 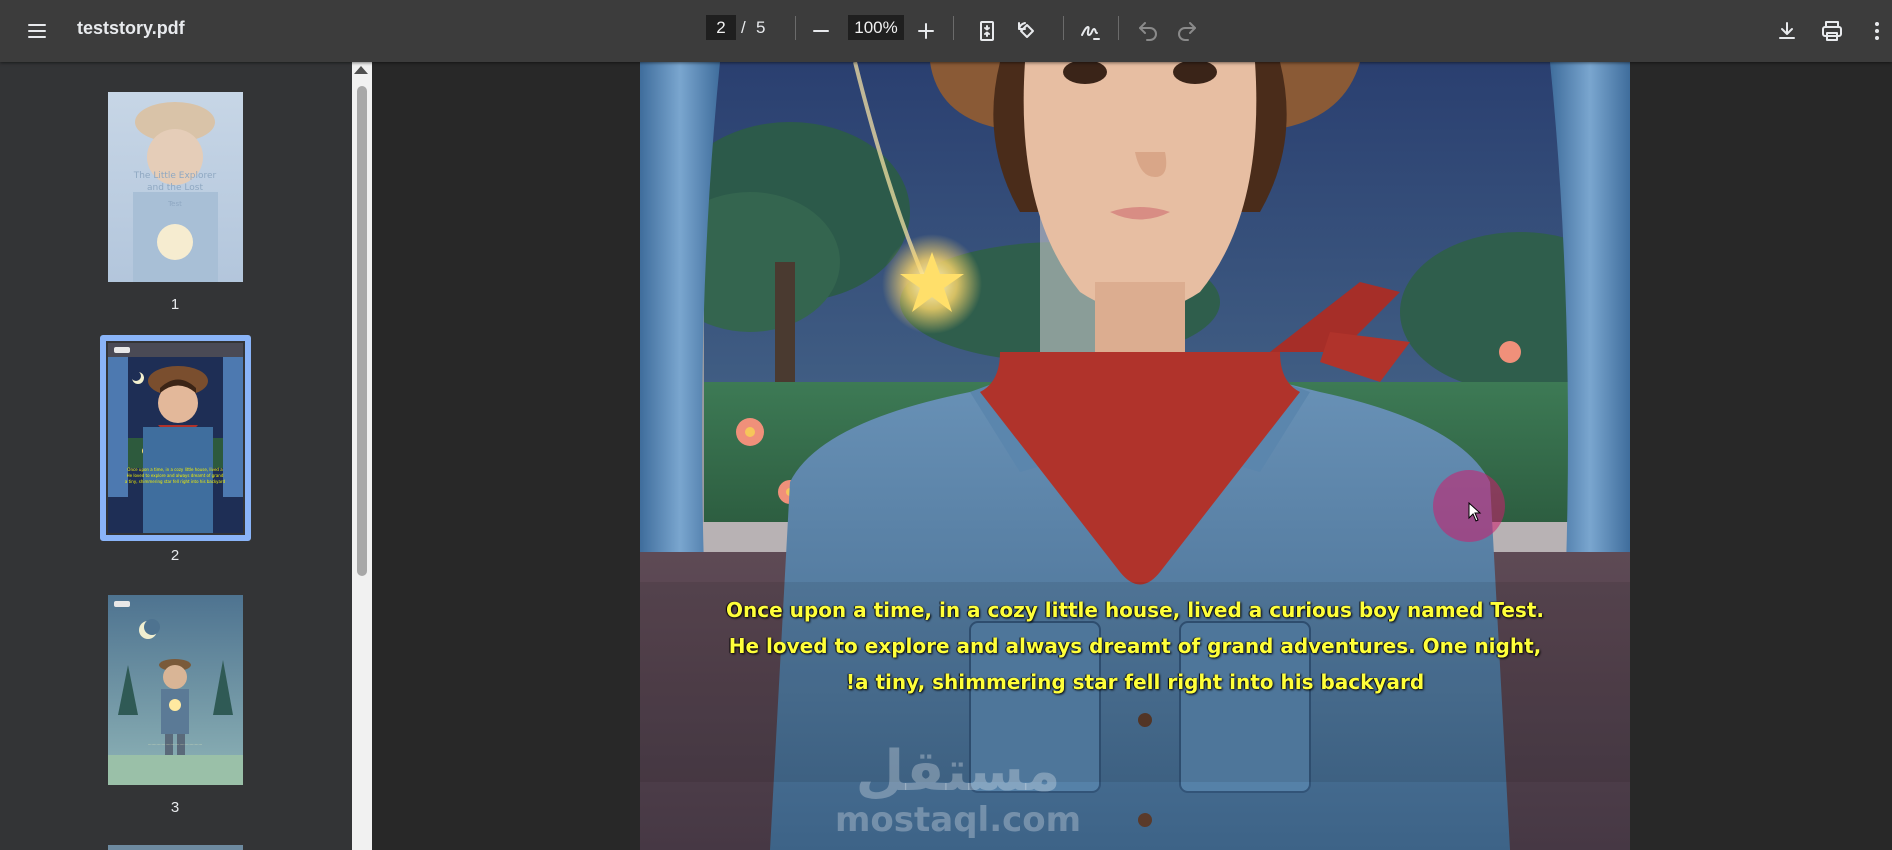 I want to click on watermark-arabic: مستقل, so click(x=958, y=771).